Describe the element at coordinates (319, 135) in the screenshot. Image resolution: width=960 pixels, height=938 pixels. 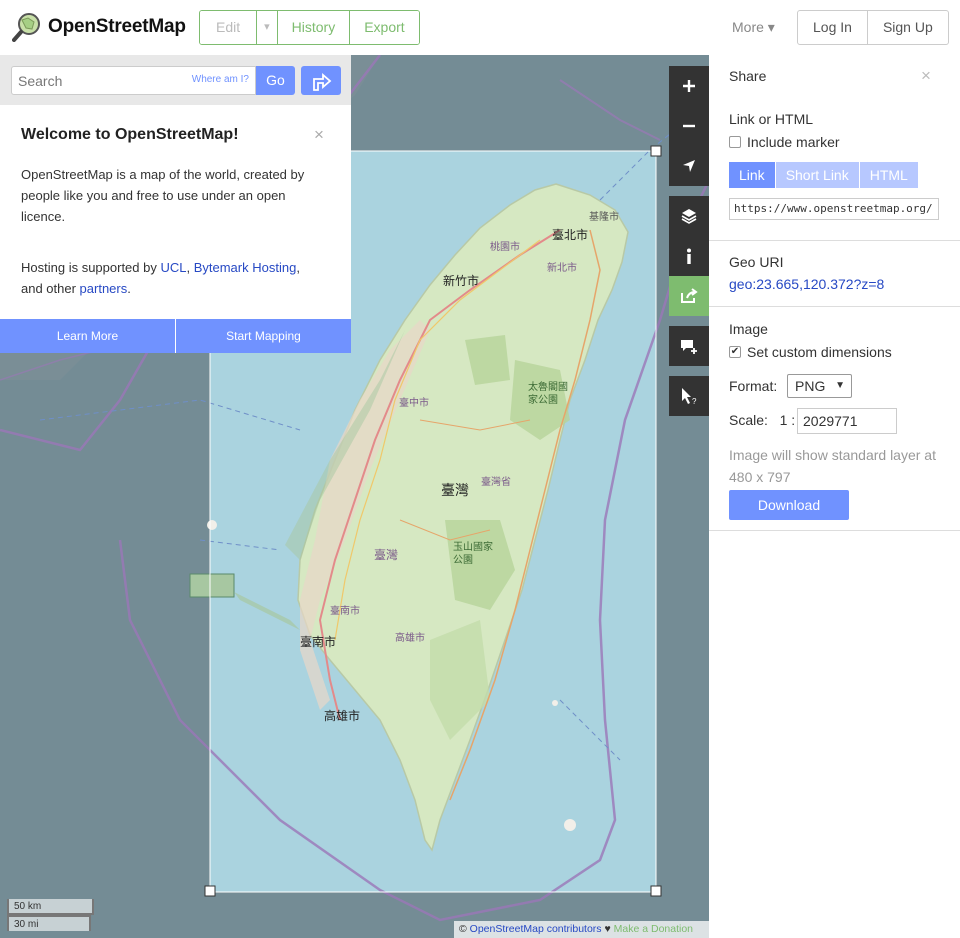
I see `welcome-close-icon: ×` at that location.